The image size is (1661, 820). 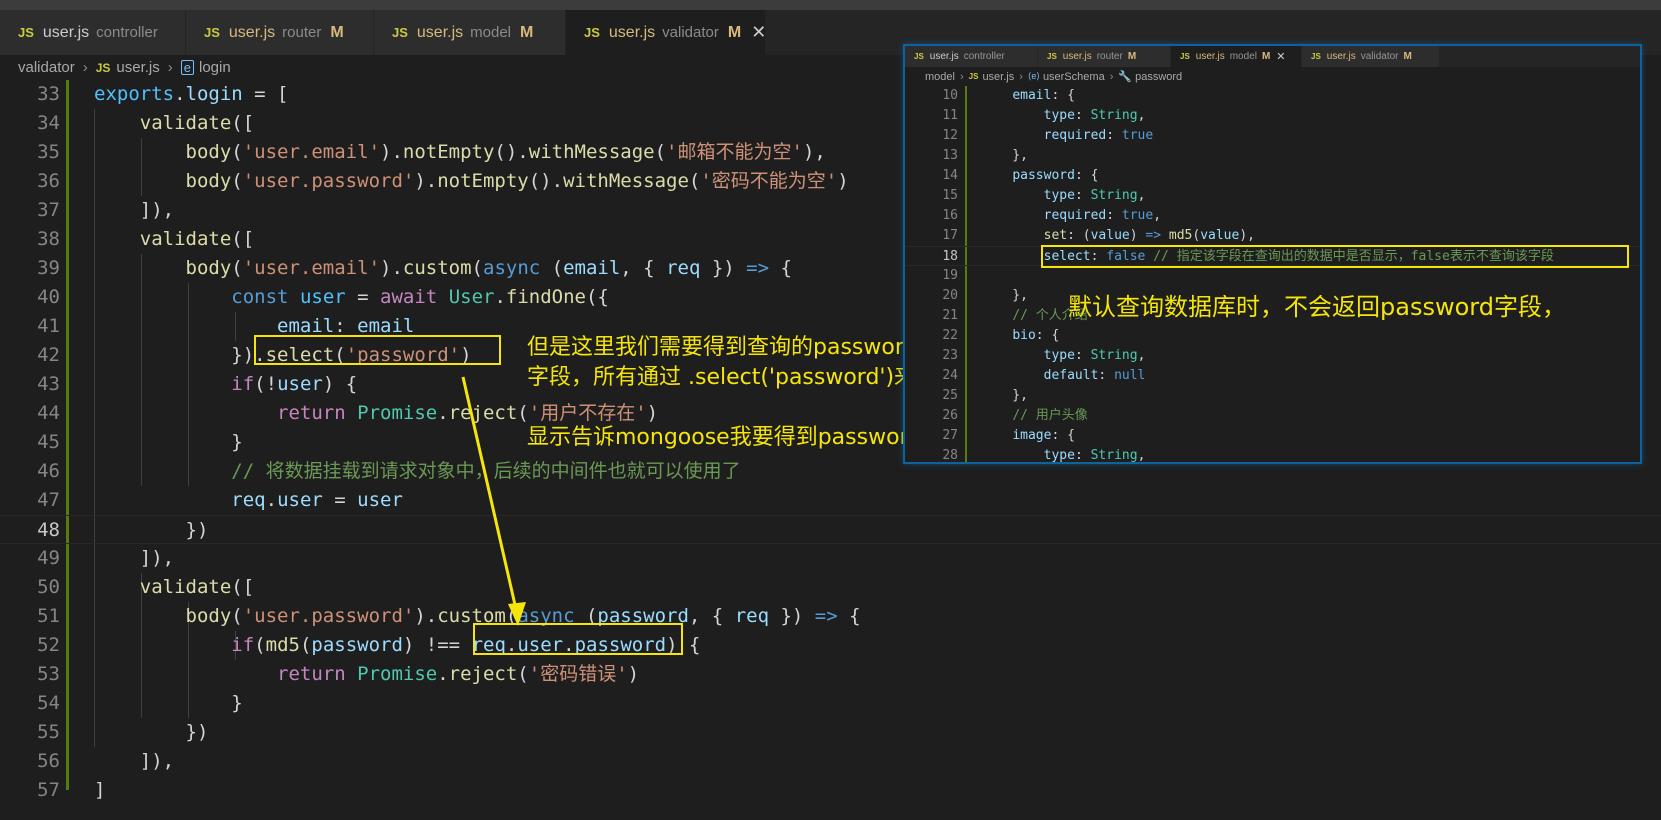 I want to click on symbol-field-icon: ⟨e⟩, so click(x=1033, y=76).